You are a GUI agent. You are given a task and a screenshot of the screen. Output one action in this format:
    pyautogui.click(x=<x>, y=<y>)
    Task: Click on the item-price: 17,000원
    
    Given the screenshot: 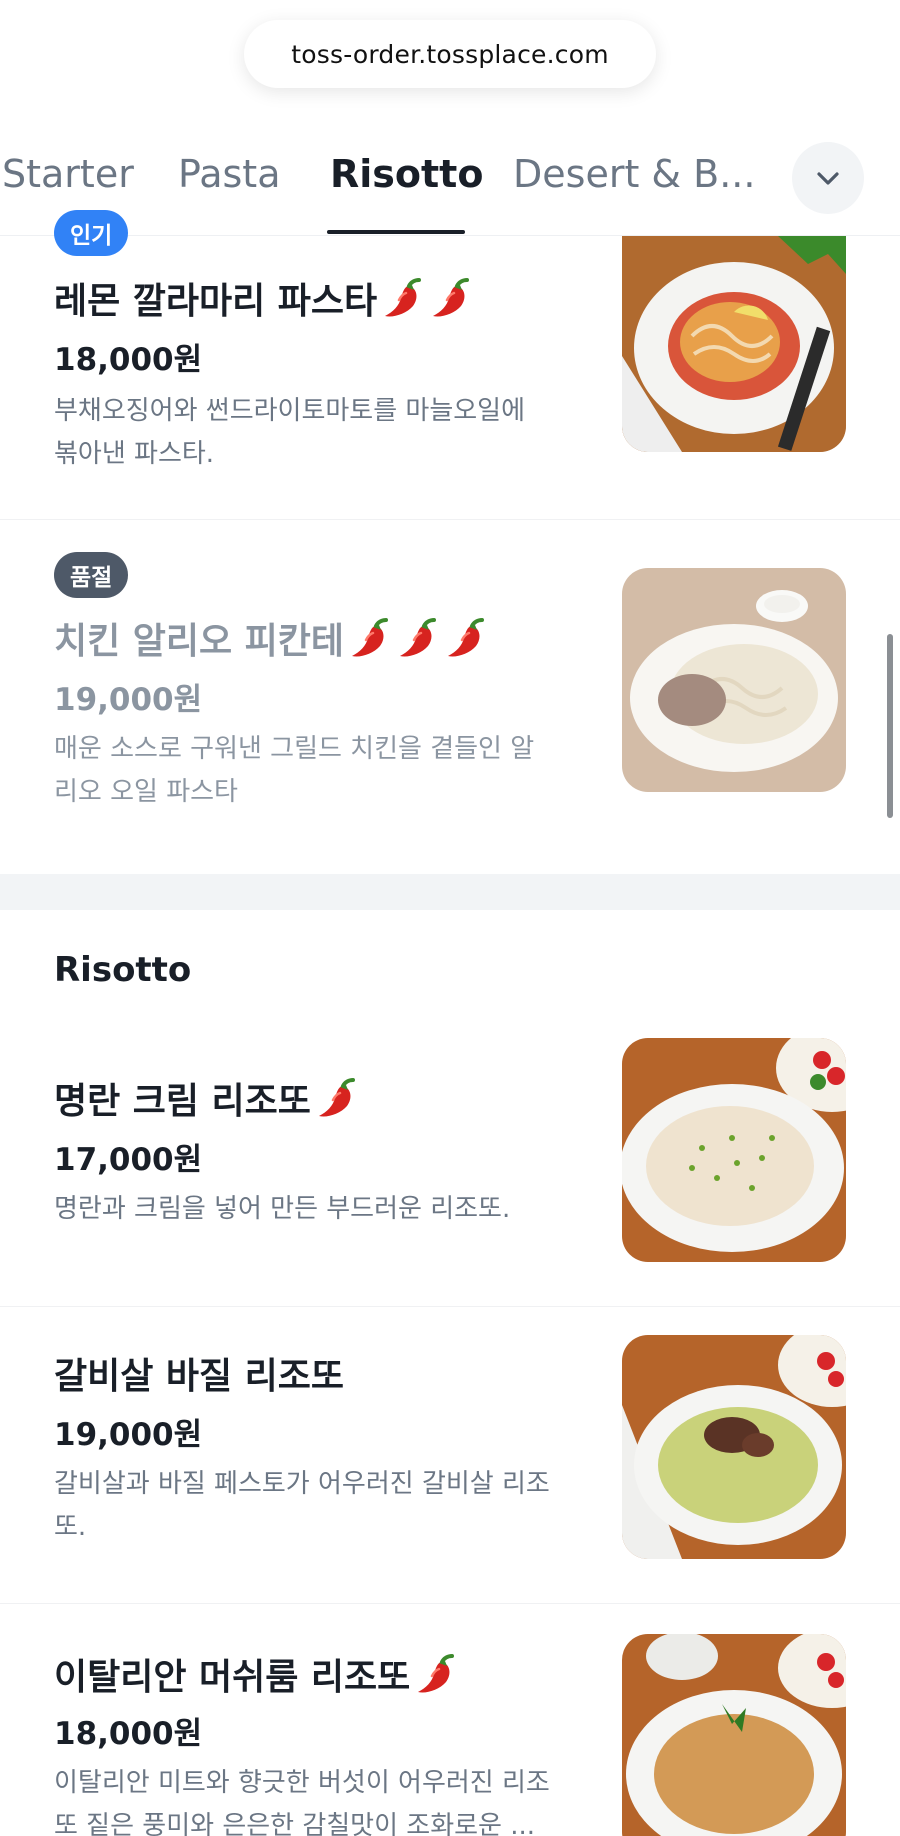 What is the action you would take?
    pyautogui.click(x=128, y=1160)
    